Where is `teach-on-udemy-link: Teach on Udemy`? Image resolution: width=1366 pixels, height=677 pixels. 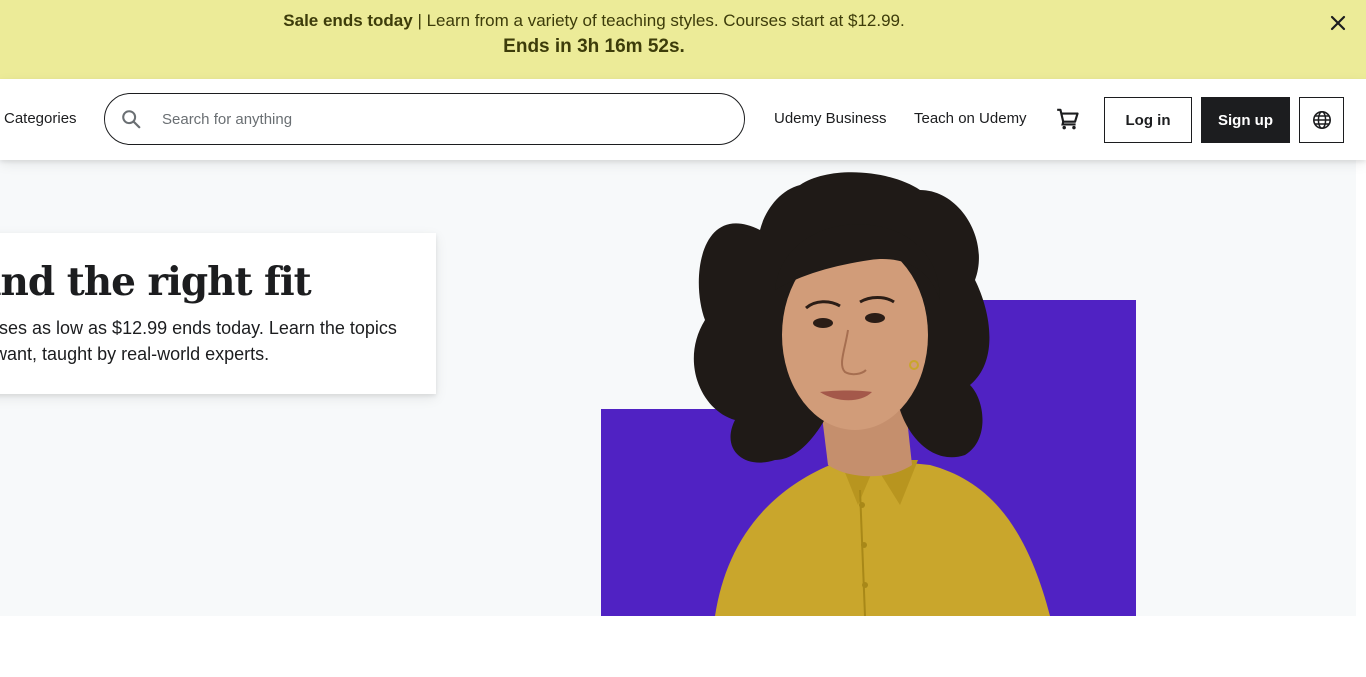
teach-on-udemy-link: Teach on Udemy is located at coordinates (970, 119).